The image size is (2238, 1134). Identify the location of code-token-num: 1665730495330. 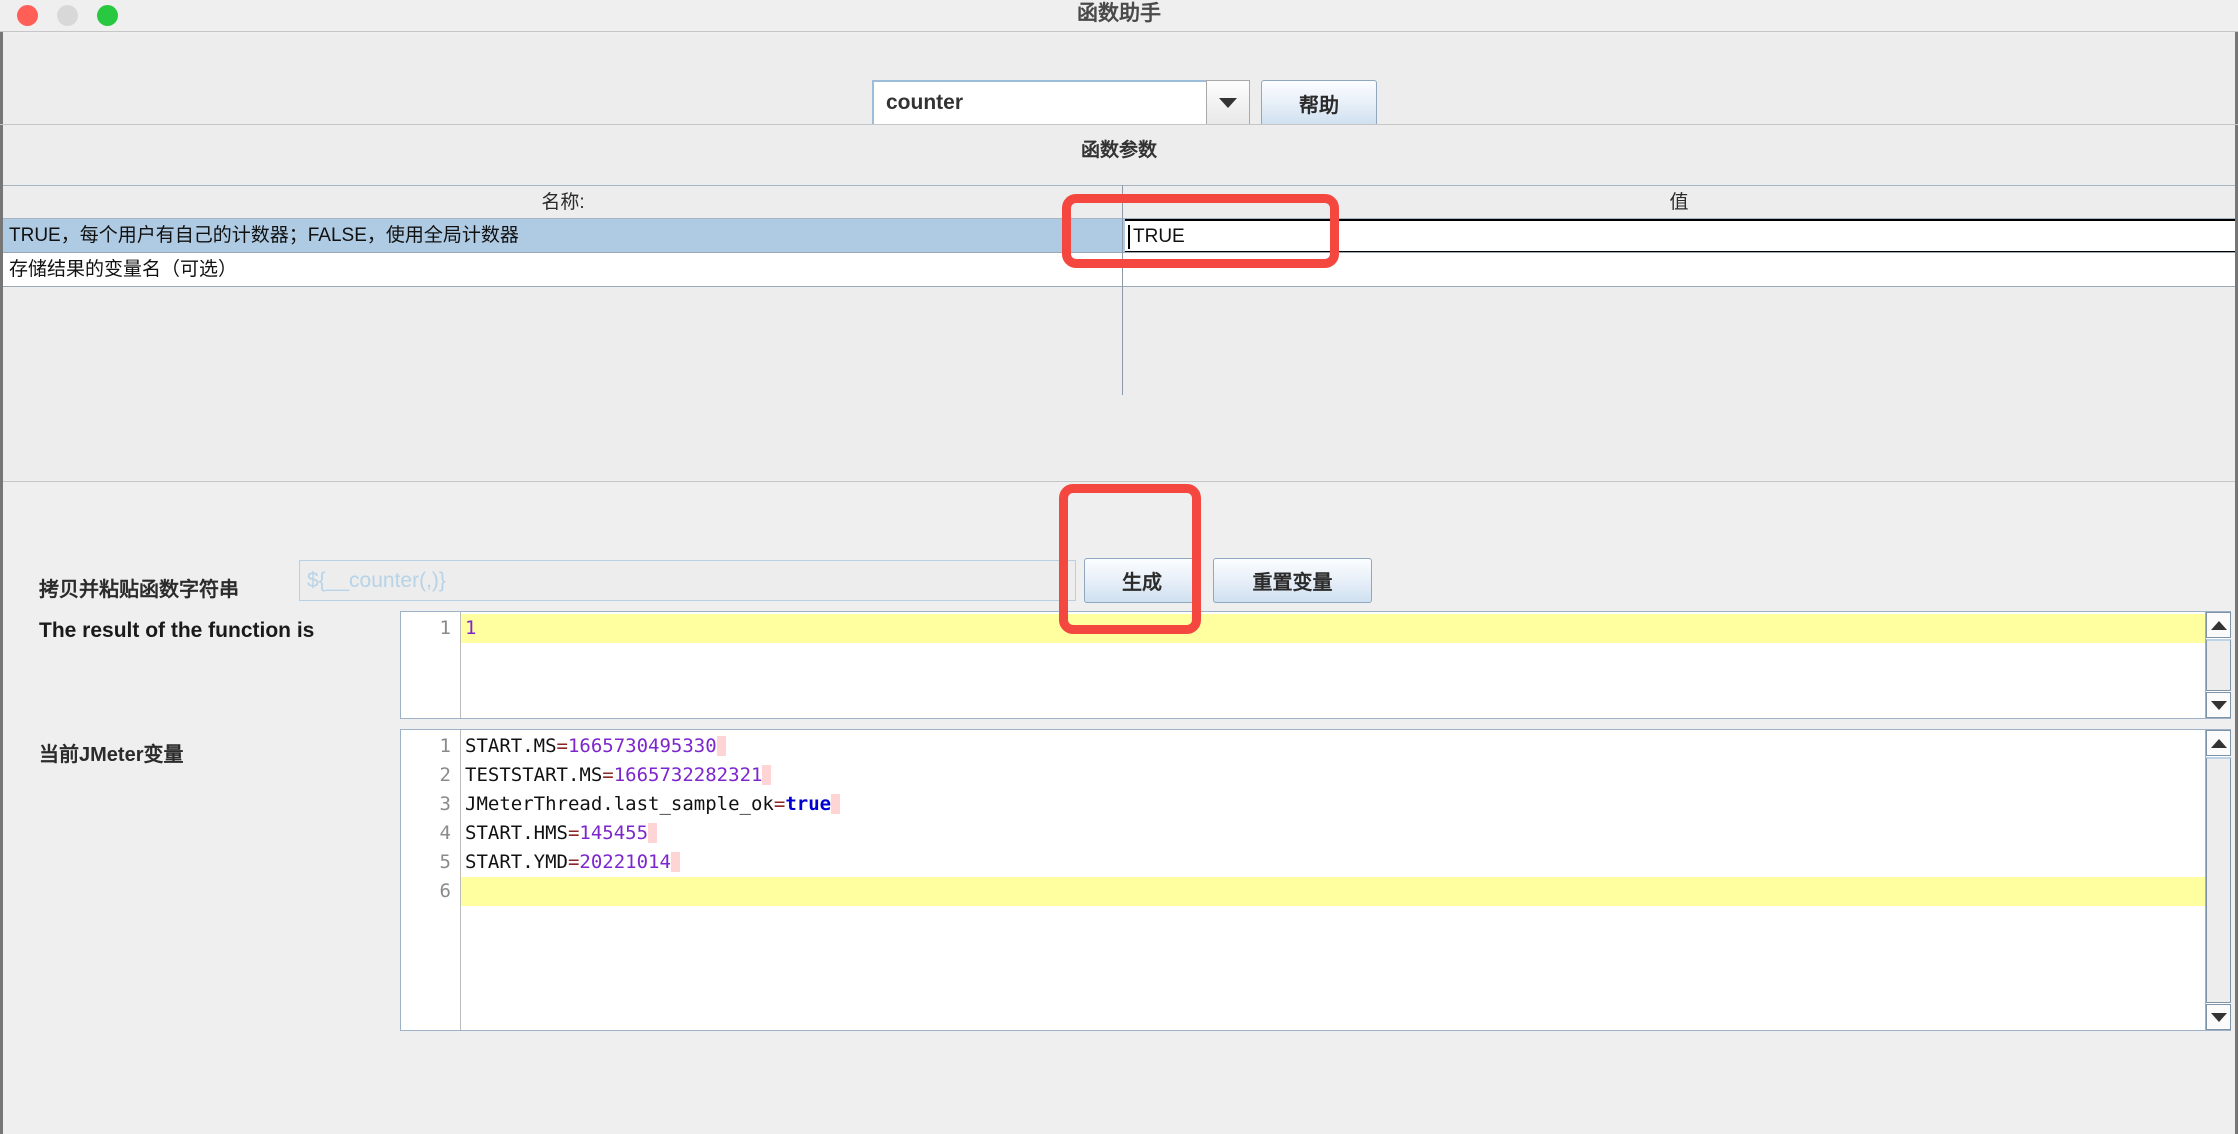
(642, 746).